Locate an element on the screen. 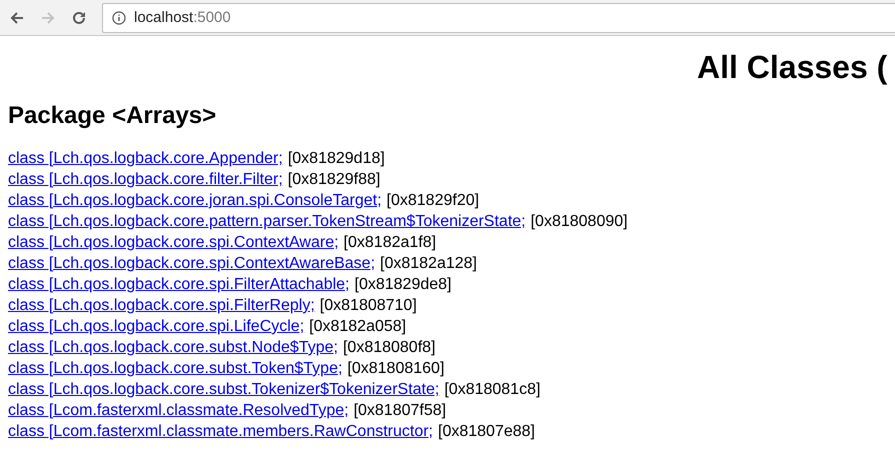 Image resolution: width=895 pixels, height=458 pixels. class-address: [0x81829d18] is located at coordinates (336, 158).